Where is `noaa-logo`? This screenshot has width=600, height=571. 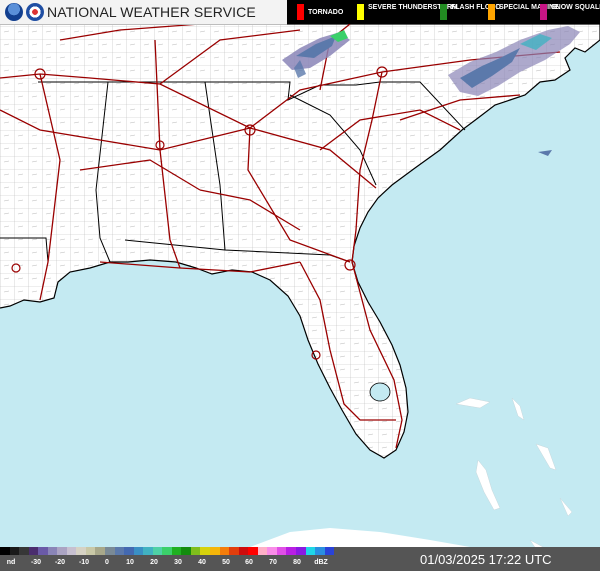
noaa-logo is located at coordinates (14, 12).